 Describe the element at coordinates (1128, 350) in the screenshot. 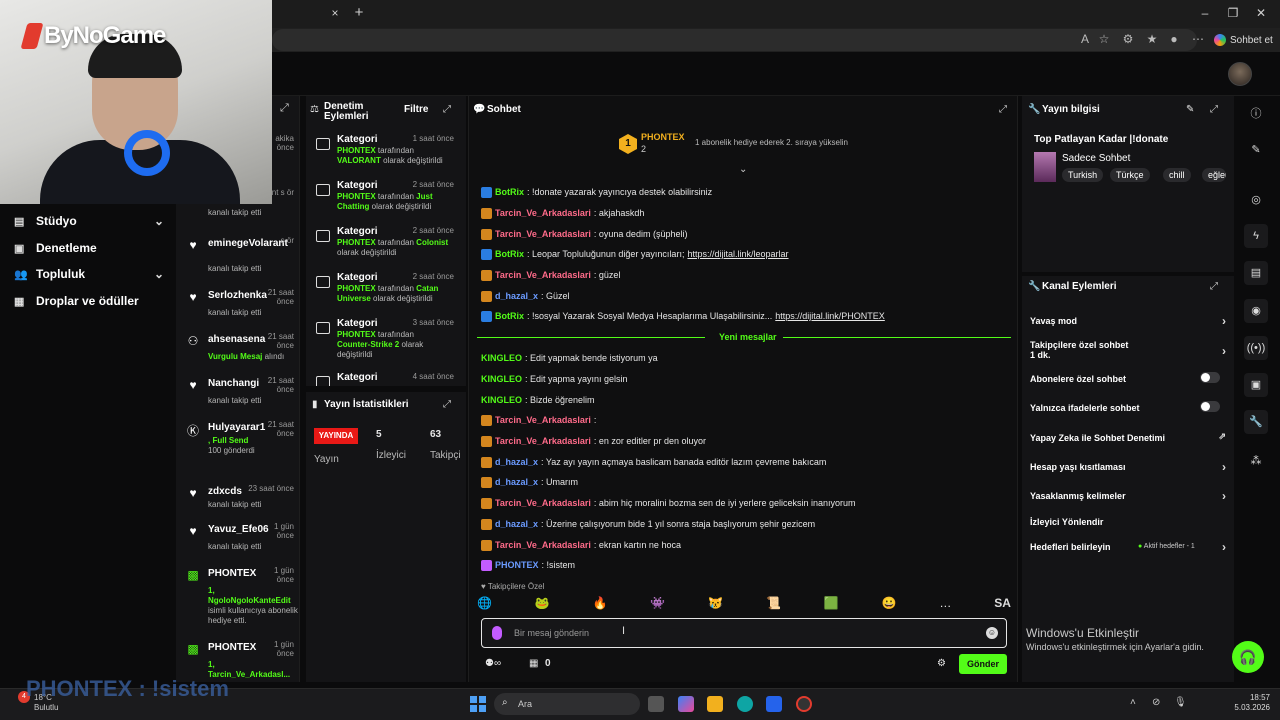

I see `followers-only-row: Takipçilere özel sohbet 1 dk. ›` at that location.